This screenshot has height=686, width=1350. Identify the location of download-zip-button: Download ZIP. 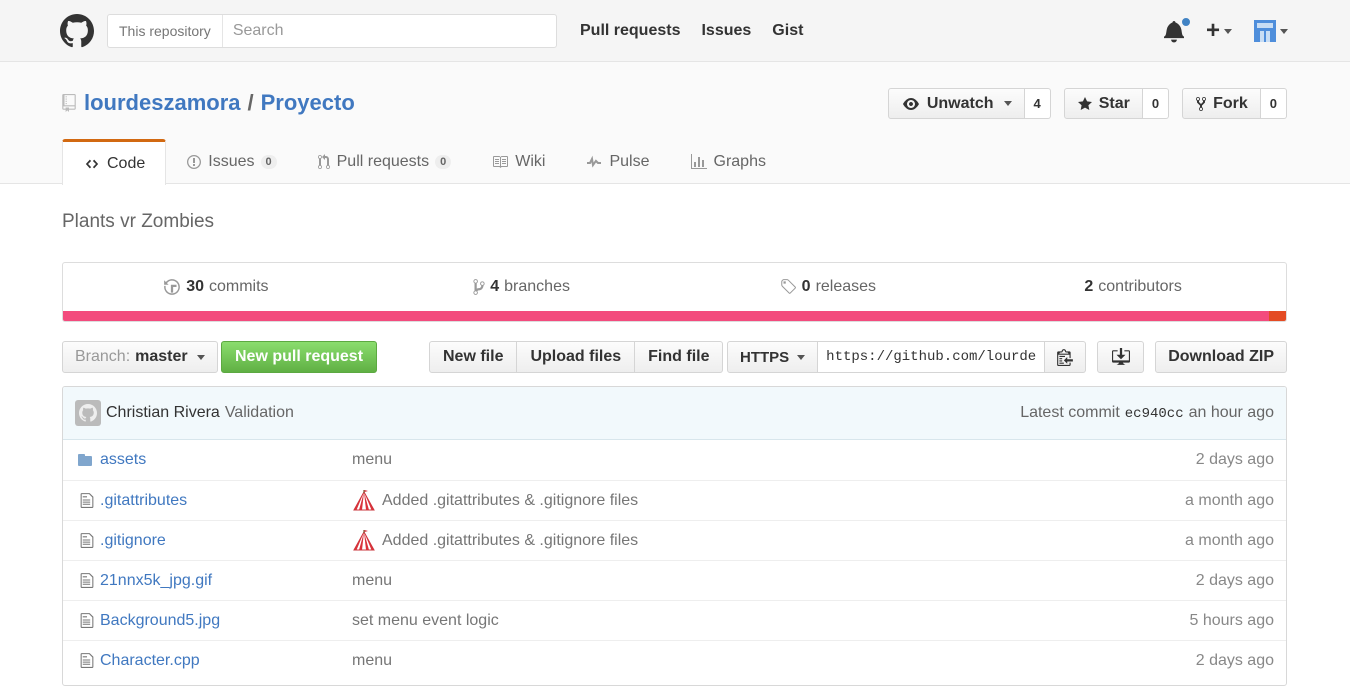
(1221, 357).